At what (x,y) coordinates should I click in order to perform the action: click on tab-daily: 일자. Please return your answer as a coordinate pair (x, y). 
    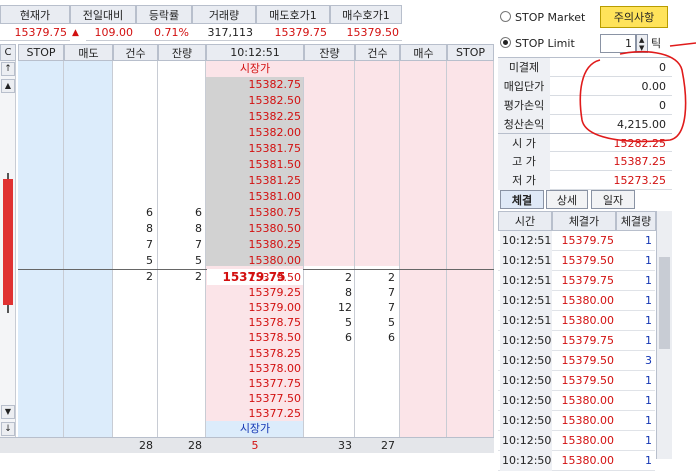
    Looking at the image, I should click on (613, 199).